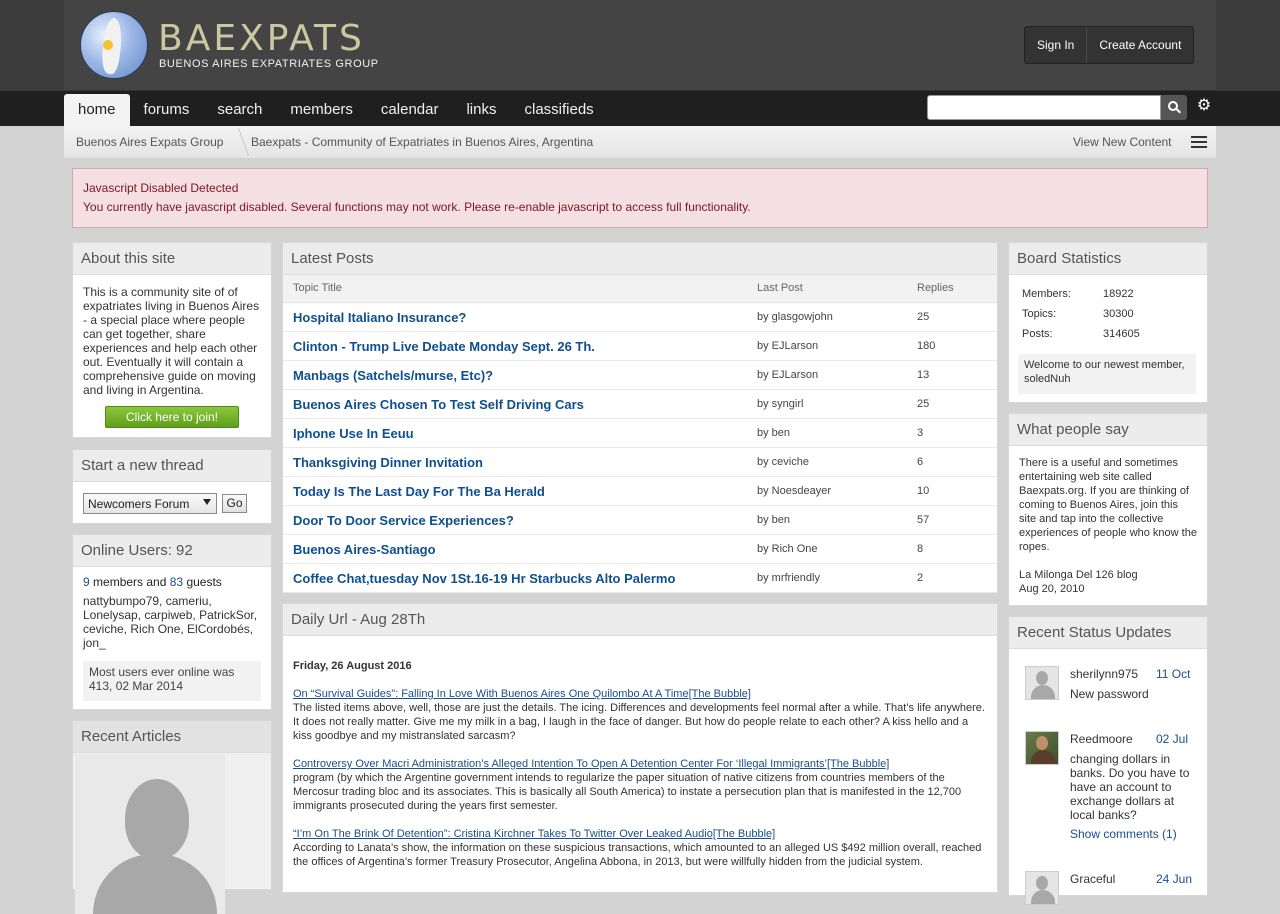  What do you see at coordinates (167, 110) in the screenshot?
I see `tab-forums: forums` at bounding box center [167, 110].